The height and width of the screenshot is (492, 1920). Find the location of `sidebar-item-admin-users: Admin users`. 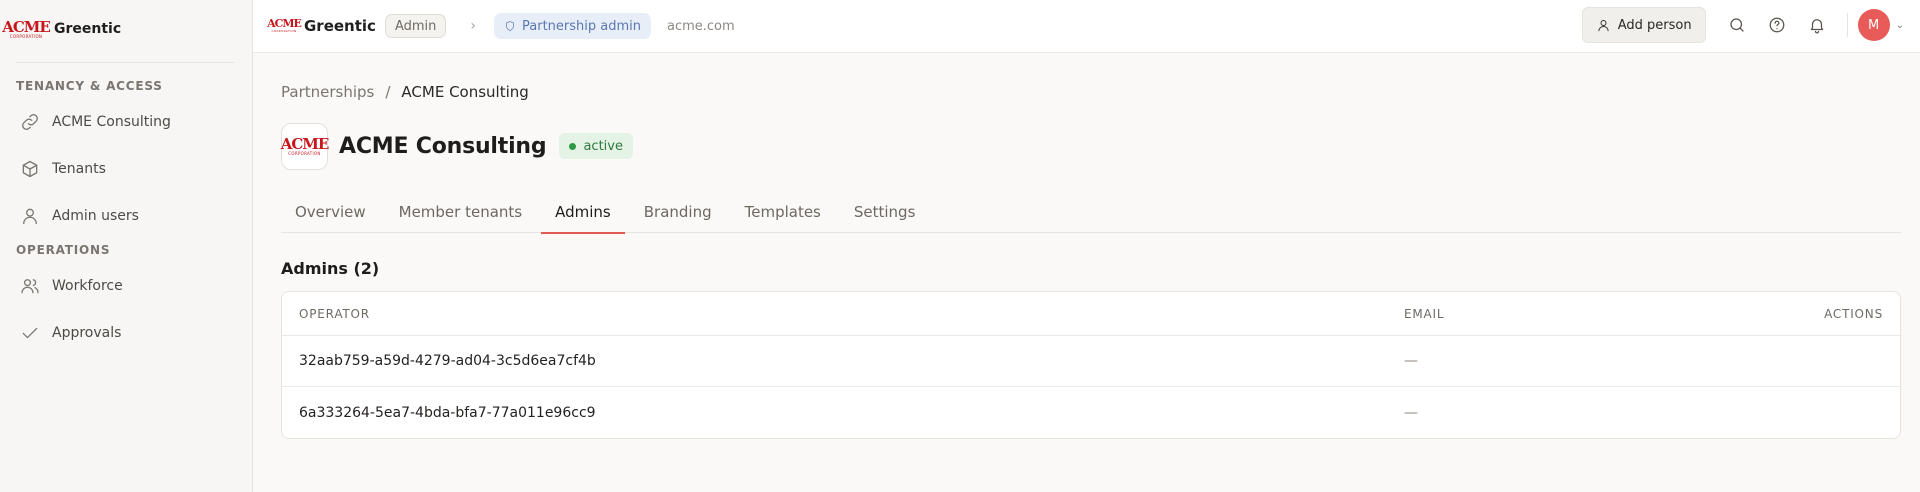

sidebar-item-admin-users: Admin users is located at coordinates (122, 216).